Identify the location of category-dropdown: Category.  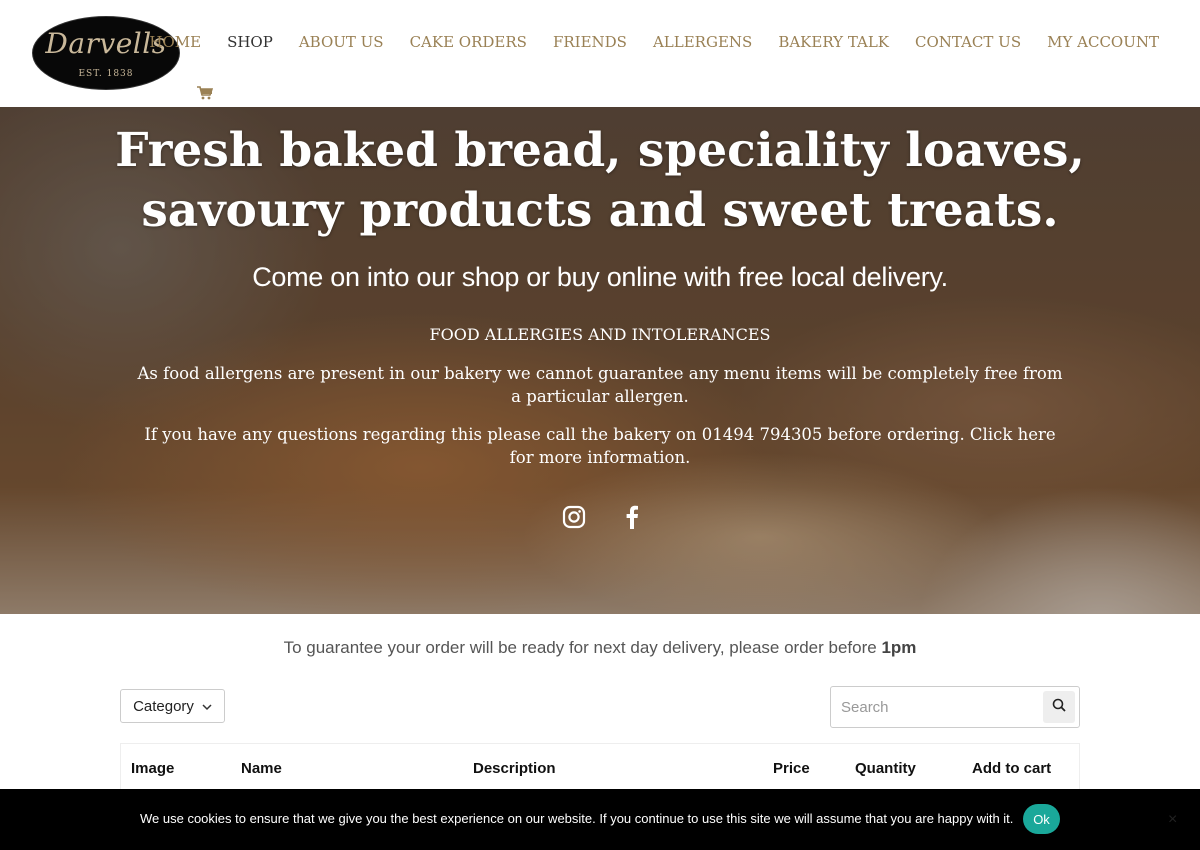
(172, 706).